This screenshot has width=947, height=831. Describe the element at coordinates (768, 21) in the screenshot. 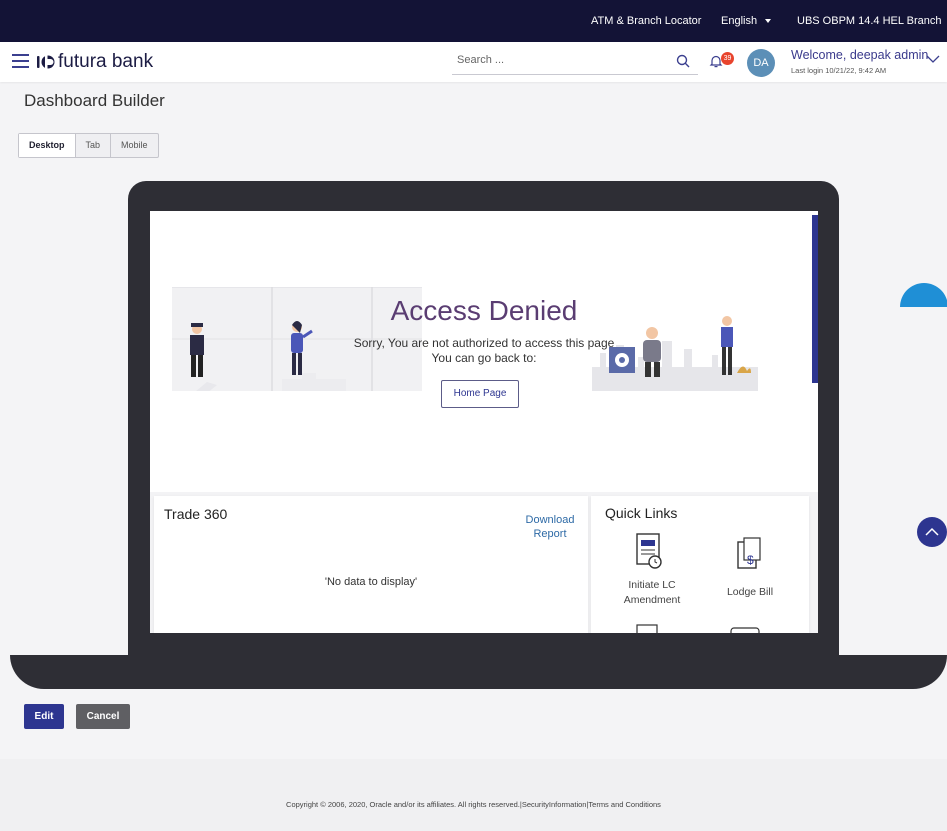

I see `caret-down-icon` at that location.